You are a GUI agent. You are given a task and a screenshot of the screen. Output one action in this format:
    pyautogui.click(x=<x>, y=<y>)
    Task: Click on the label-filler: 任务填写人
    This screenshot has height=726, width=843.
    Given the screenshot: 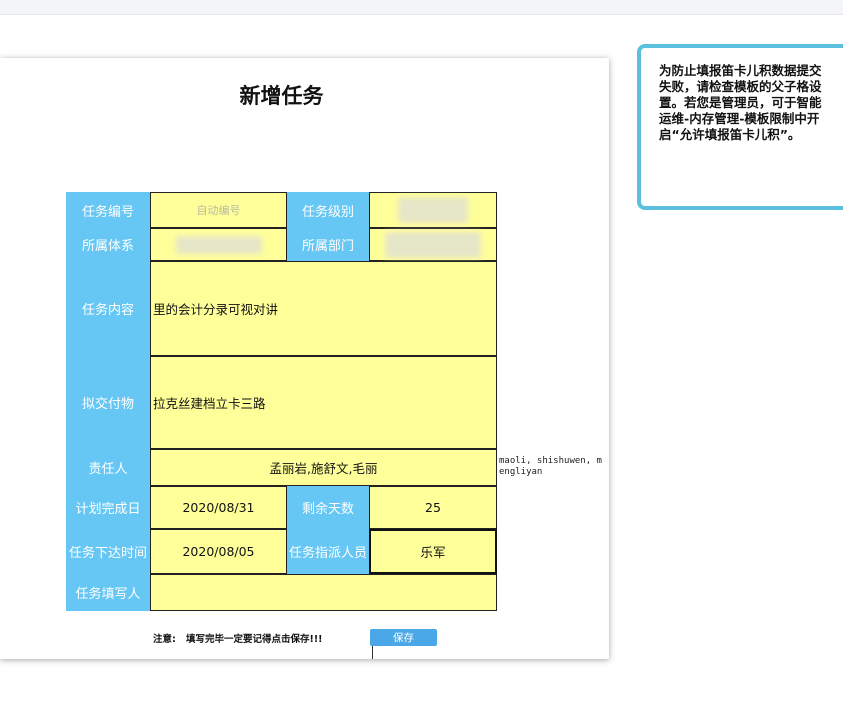 What is the action you would take?
    pyautogui.click(x=108, y=592)
    